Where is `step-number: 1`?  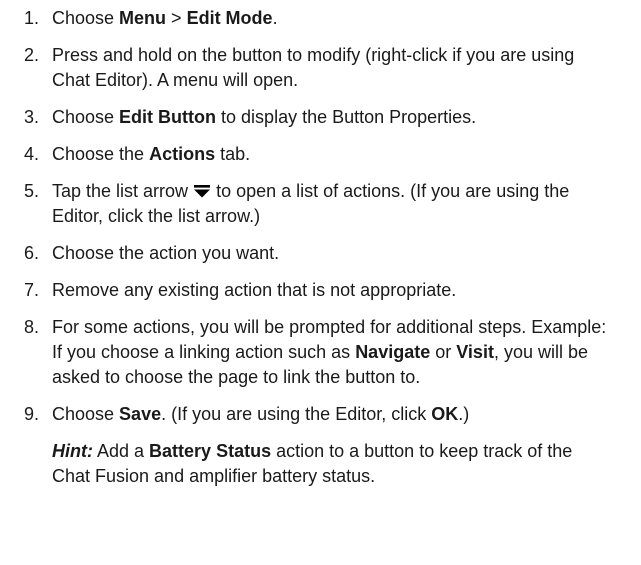
step-number: 1 is located at coordinates (35, 18).